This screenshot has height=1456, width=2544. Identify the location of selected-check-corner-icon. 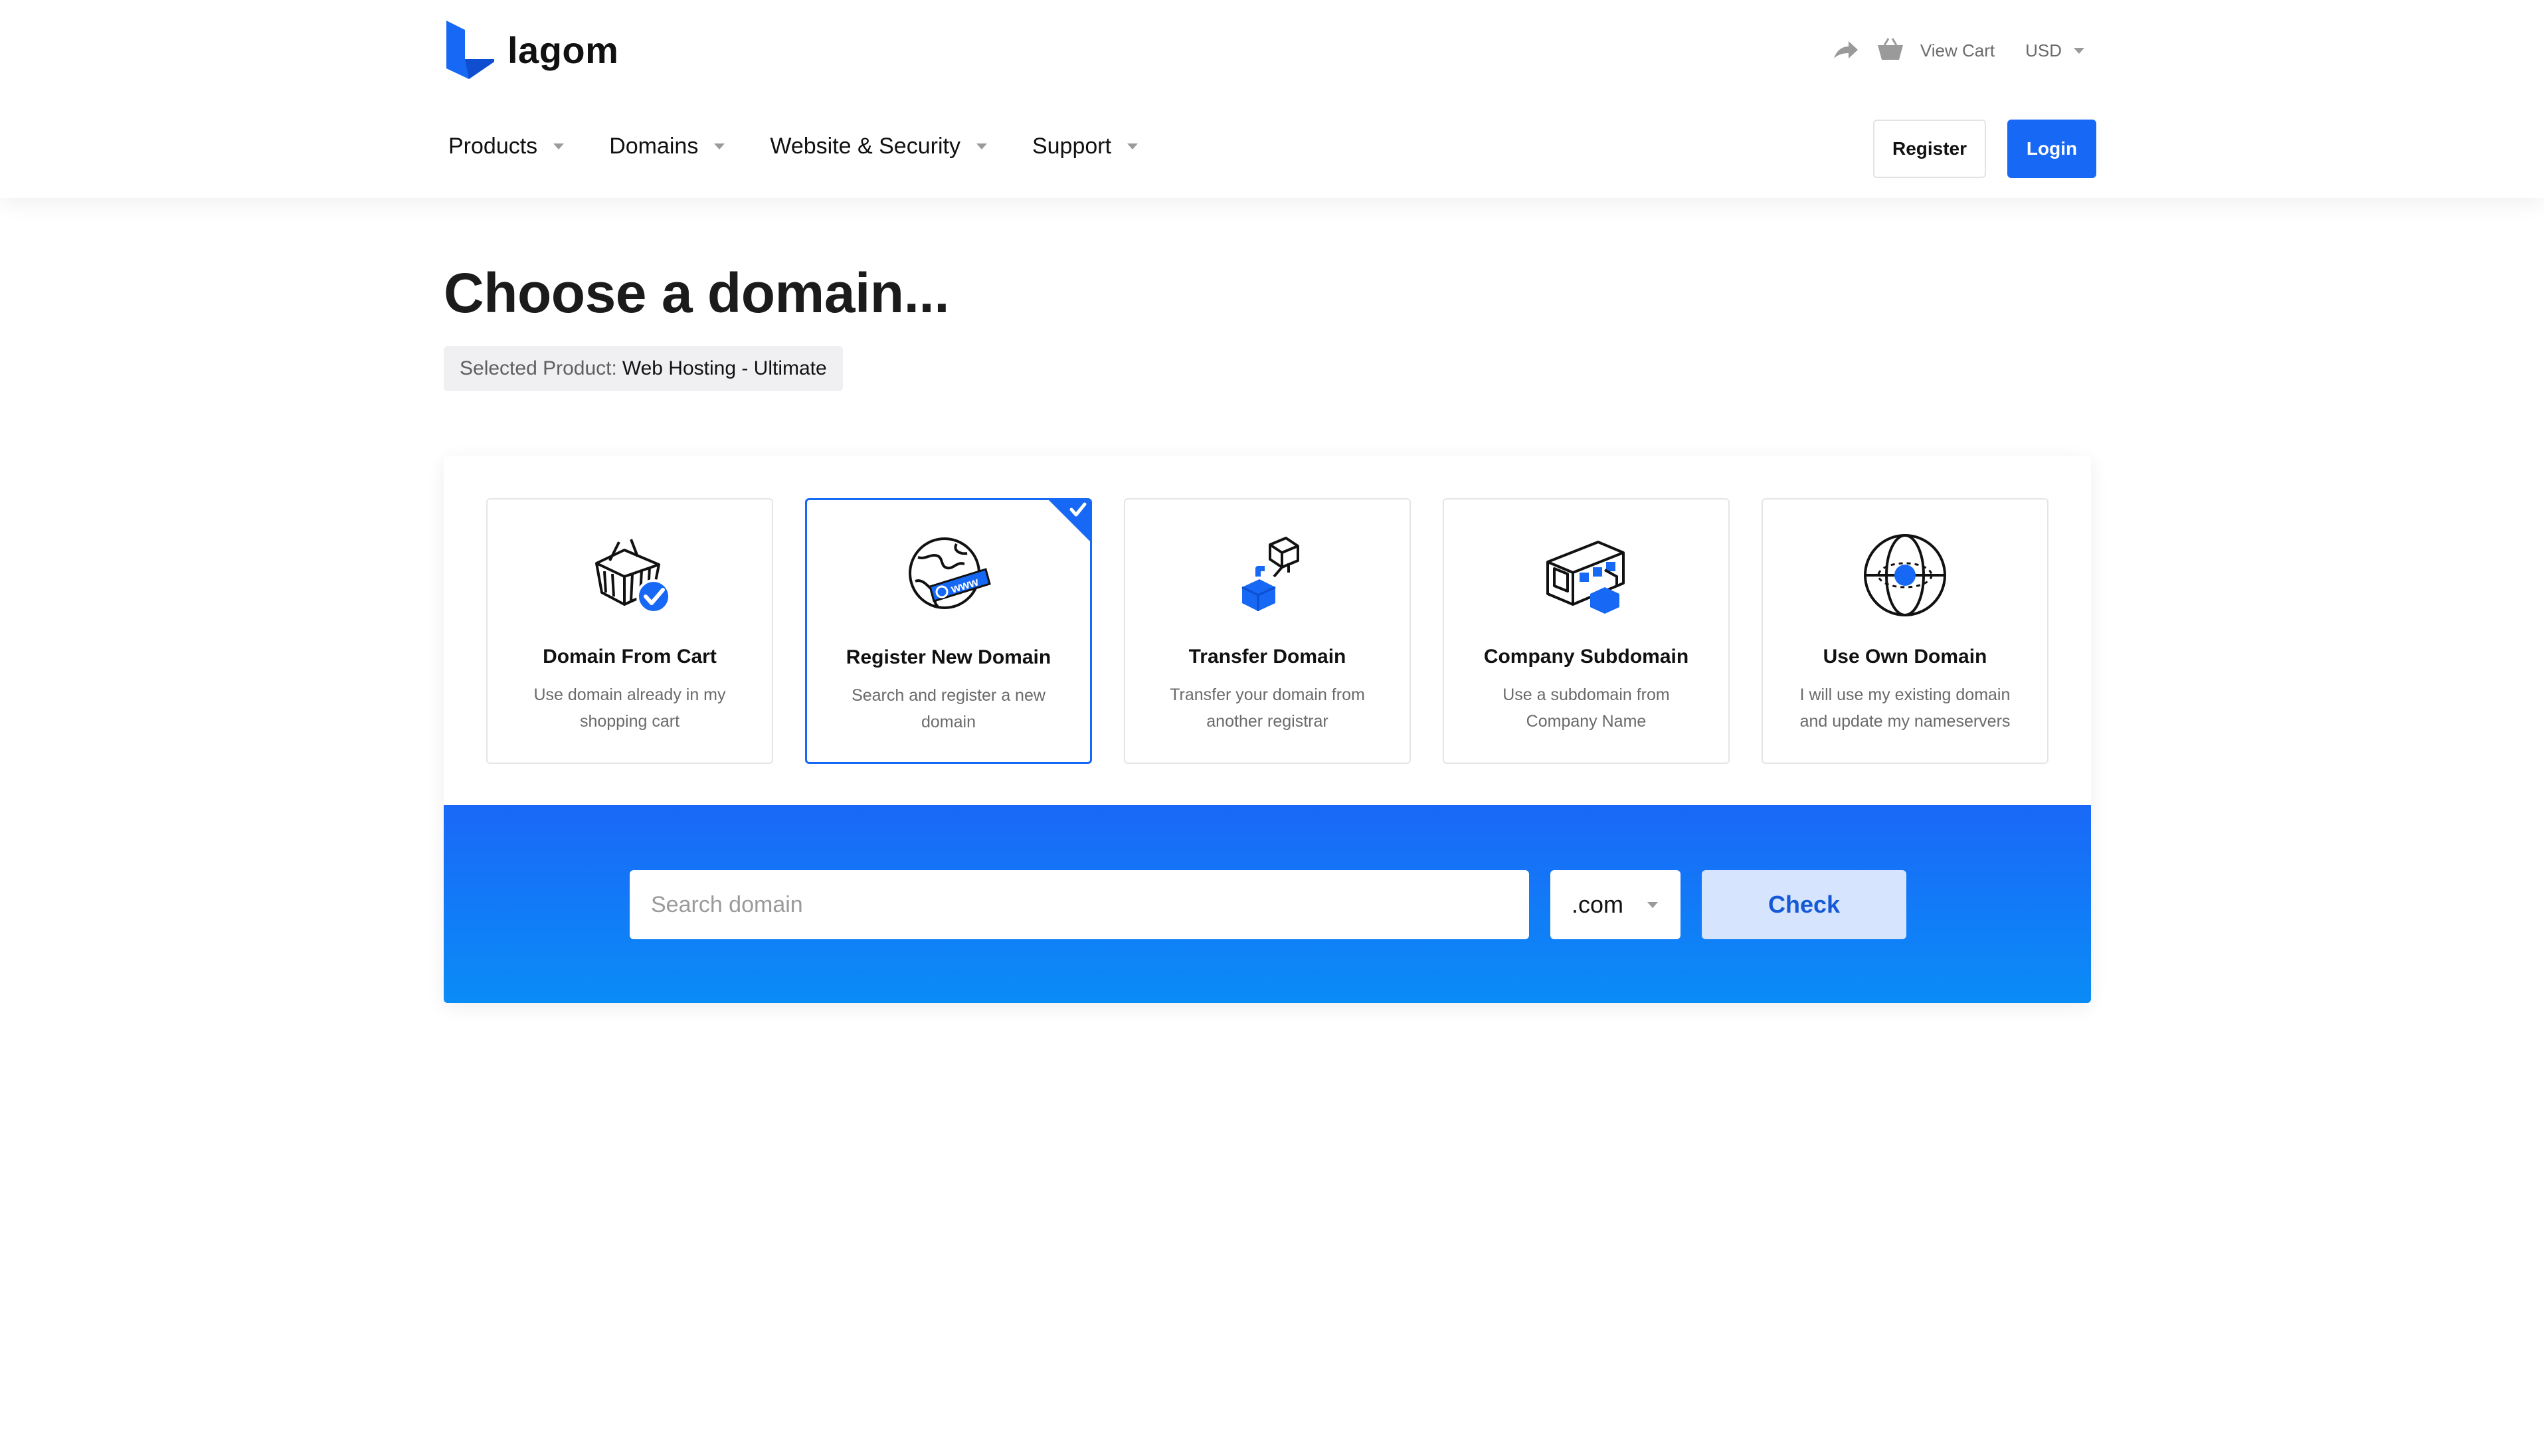
(1070, 520).